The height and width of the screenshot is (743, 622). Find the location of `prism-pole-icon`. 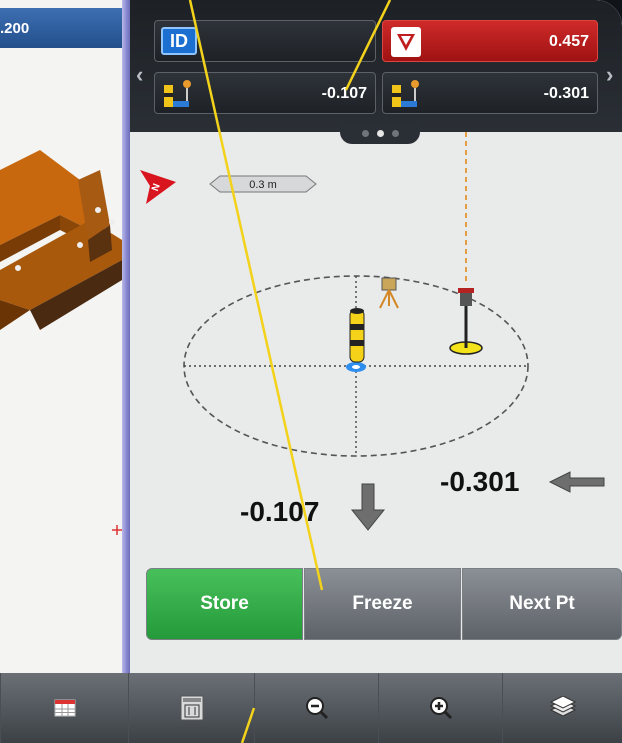

prism-pole-icon is located at coordinates (466, 321).